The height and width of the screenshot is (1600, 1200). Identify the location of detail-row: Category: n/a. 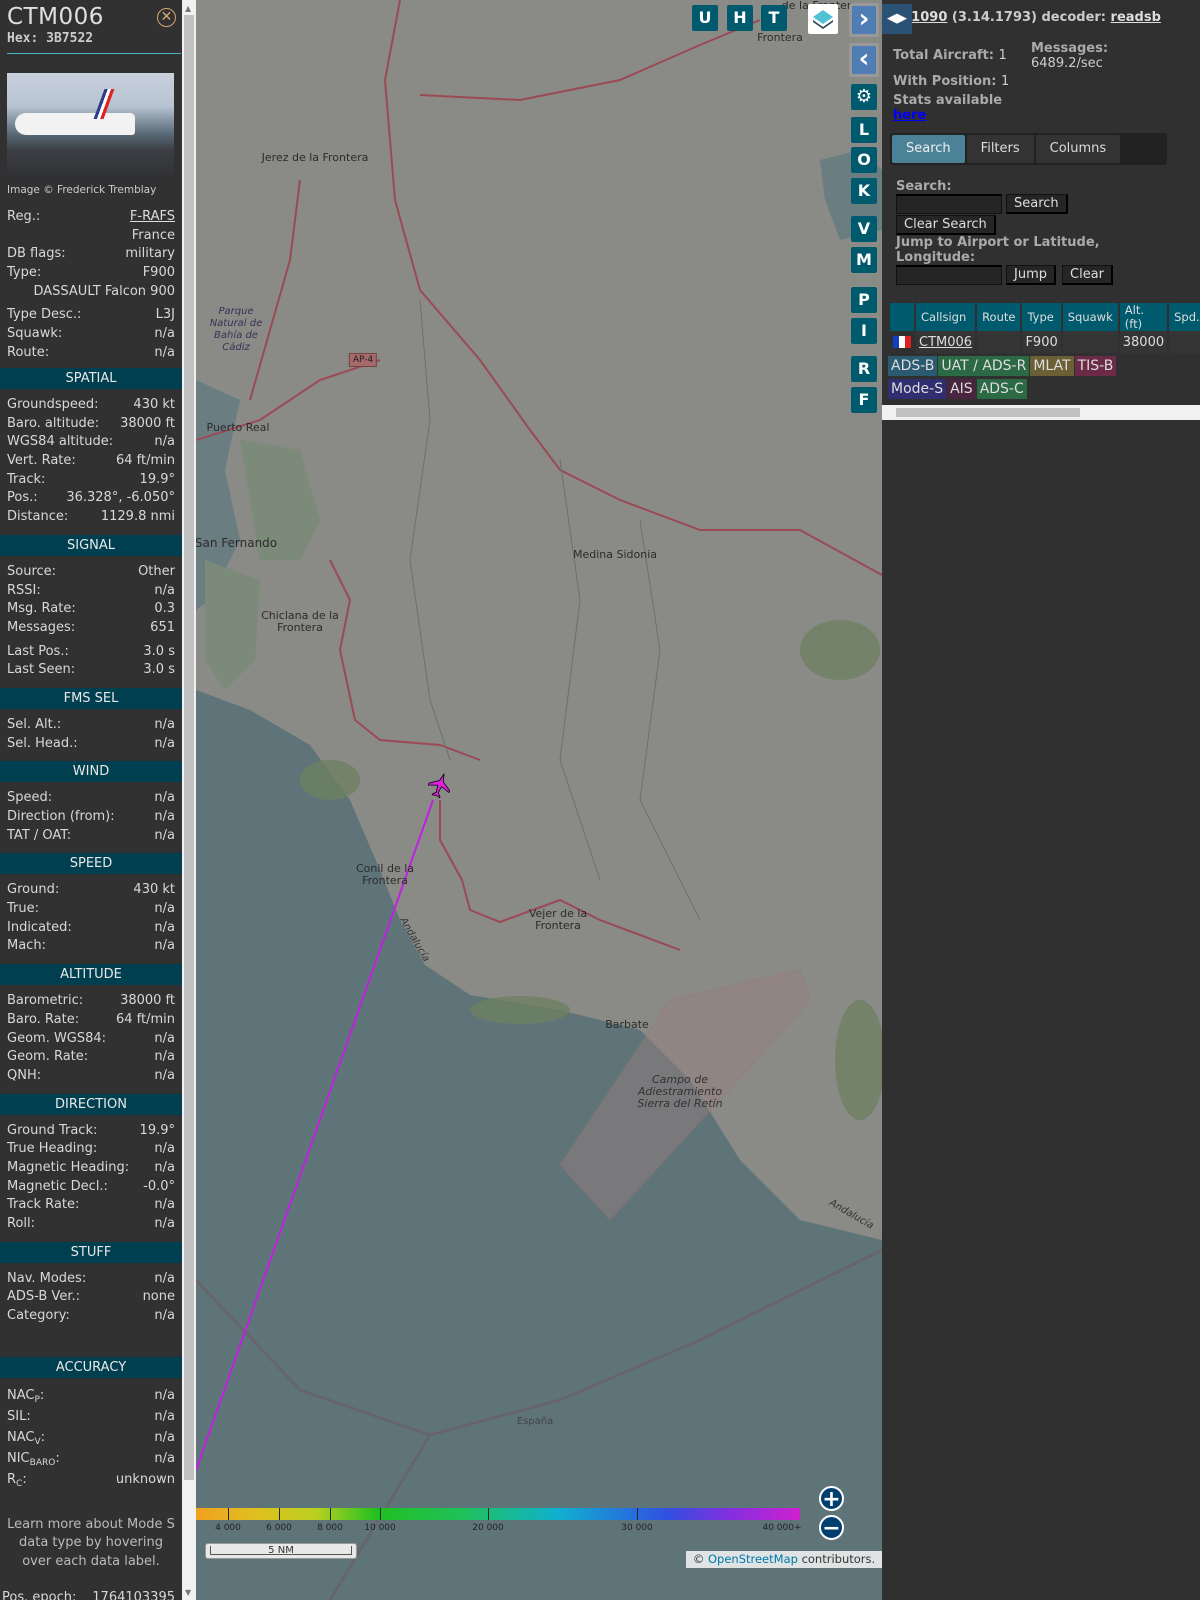
(91, 1316).